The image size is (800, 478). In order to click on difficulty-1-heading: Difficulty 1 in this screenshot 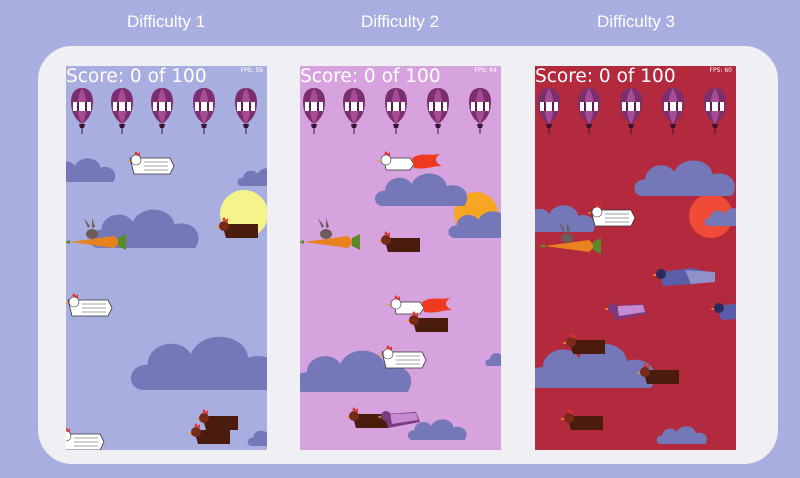, I will do `click(166, 21)`.